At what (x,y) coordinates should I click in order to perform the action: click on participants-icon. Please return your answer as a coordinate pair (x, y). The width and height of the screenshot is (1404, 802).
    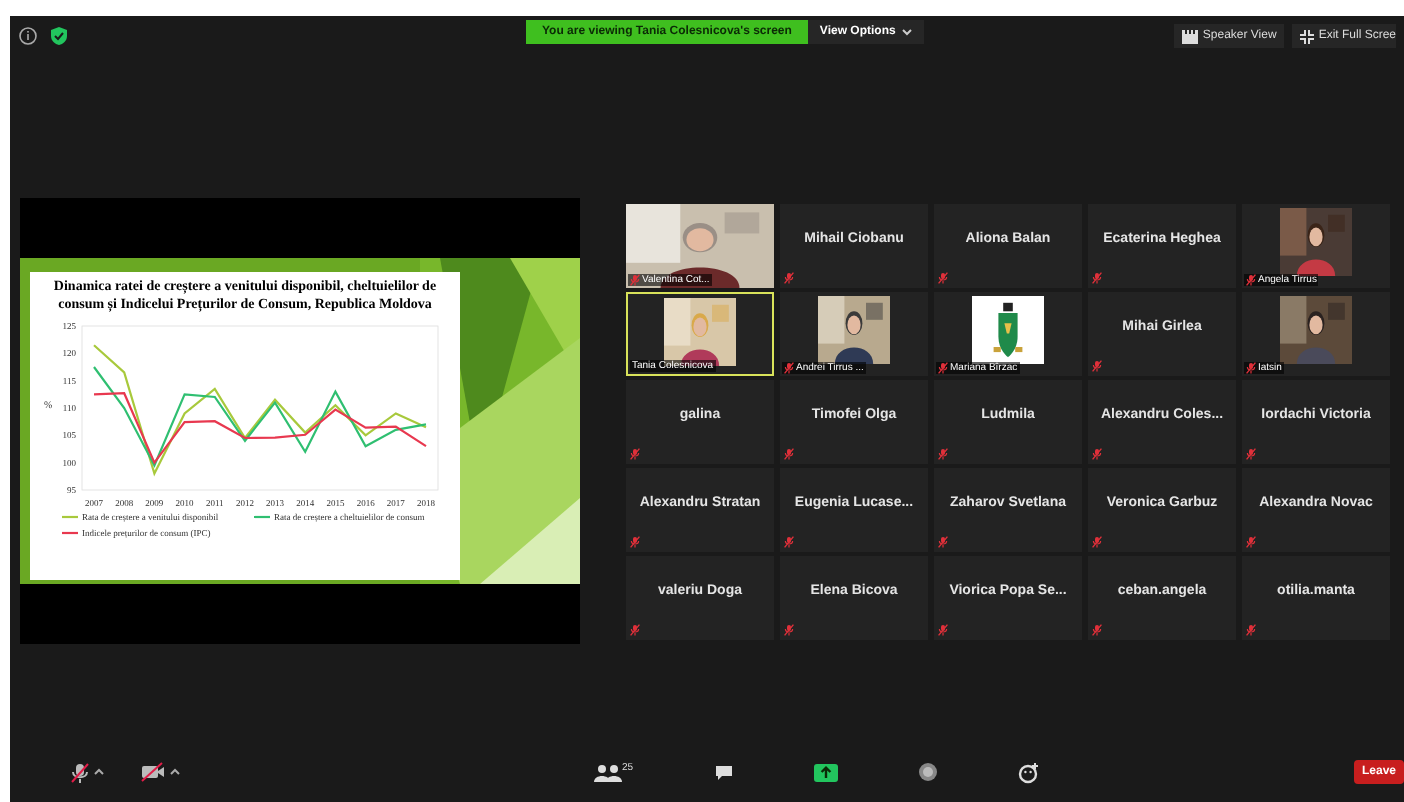
    Looking at the image, I should click on (608, 772).